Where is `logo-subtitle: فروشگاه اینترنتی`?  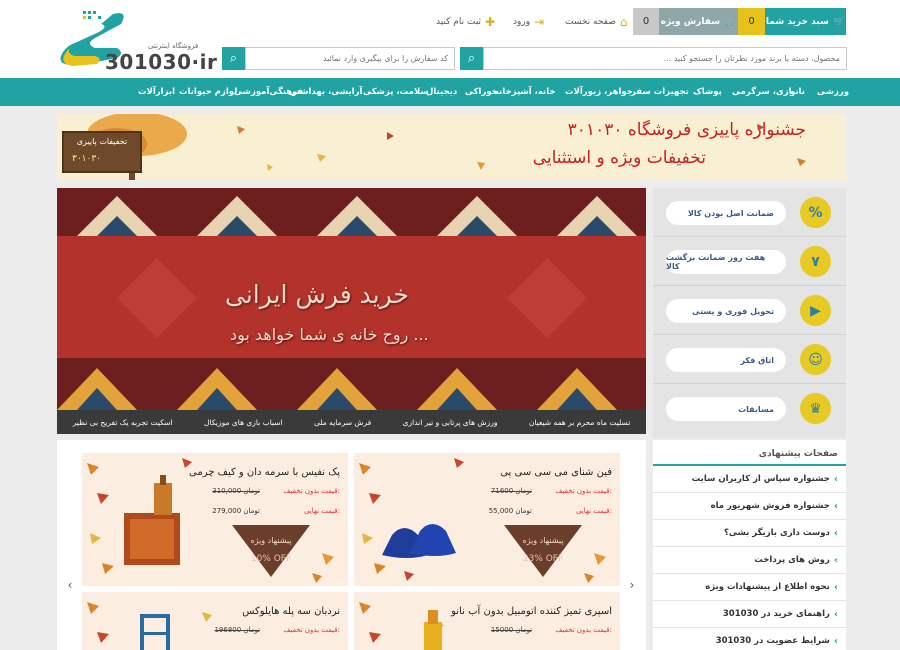
logo-subtitle: فروشگاه اینترنتی is located at coordinates (173, 46).